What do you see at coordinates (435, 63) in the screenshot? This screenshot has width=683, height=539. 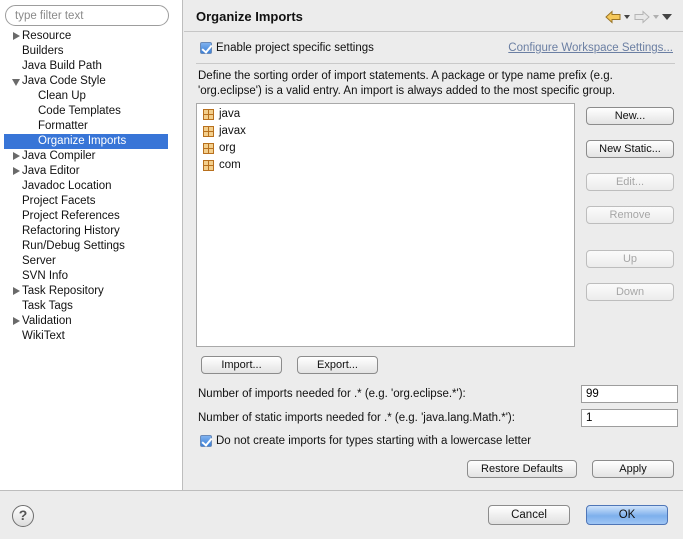 I see `section-separator` at bounding box center [435, 63].